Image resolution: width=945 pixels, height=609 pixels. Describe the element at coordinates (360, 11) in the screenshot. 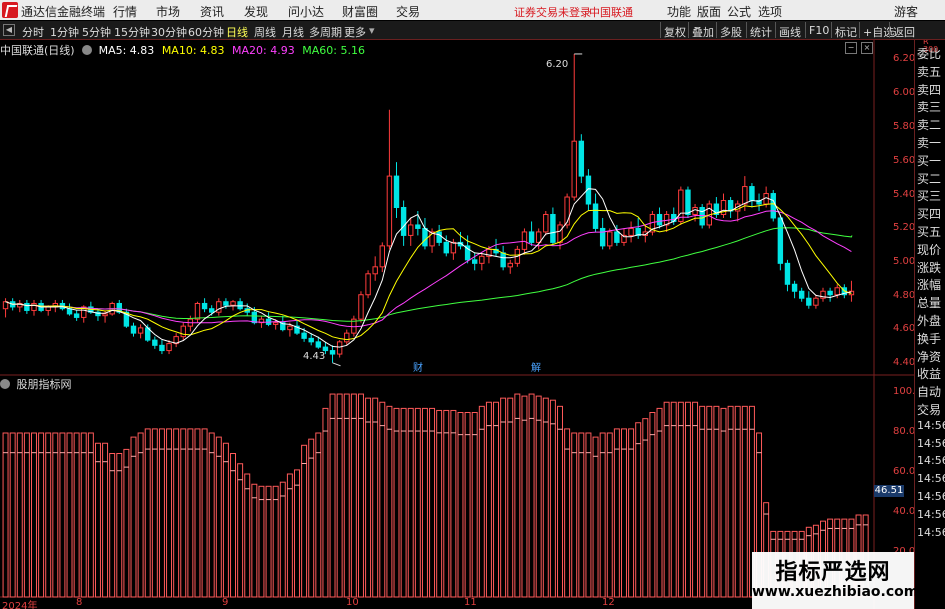

I see `menu-item-wealth: 财富圈` at that location.